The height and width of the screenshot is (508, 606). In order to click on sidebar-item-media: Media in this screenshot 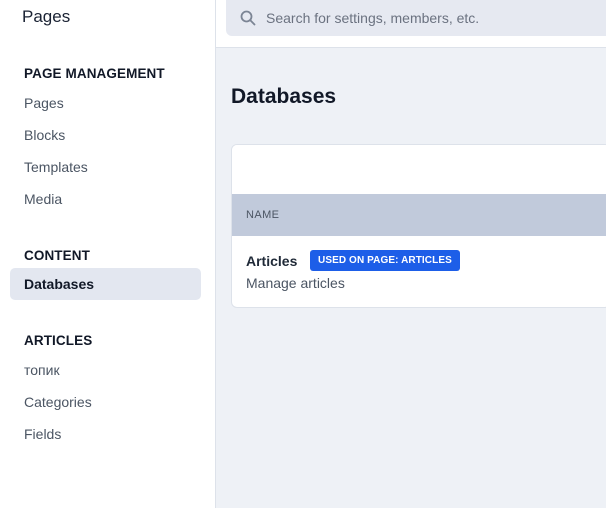, I will do `click(105, 199)`.